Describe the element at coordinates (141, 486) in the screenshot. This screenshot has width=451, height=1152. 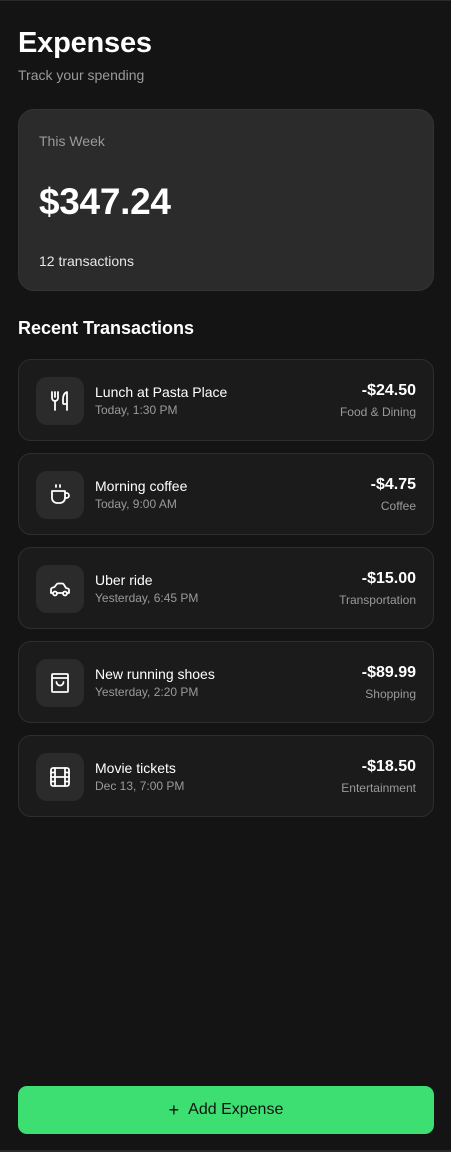
I see `transaction-name: Morning coffee` at that location.